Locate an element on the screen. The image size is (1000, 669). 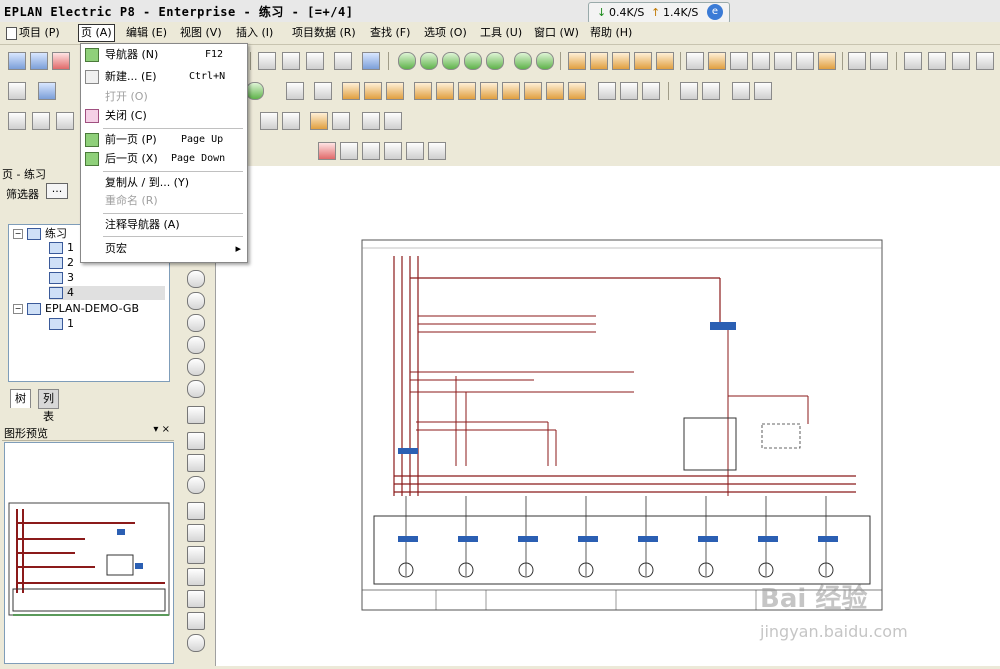
tree-page: 2 is located at coordinates (61, 263).